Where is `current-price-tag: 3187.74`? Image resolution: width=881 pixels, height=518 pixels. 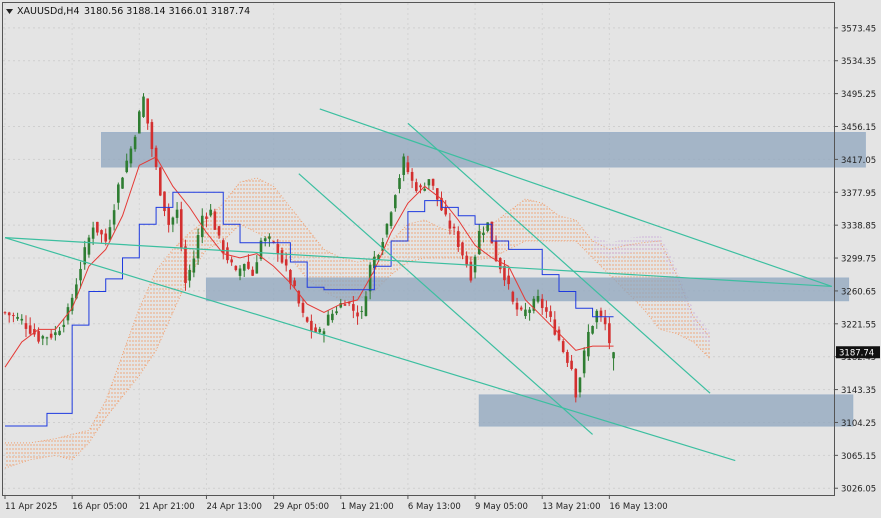
current-price-tag: 3187.74 is located at coordinates (858, 352).